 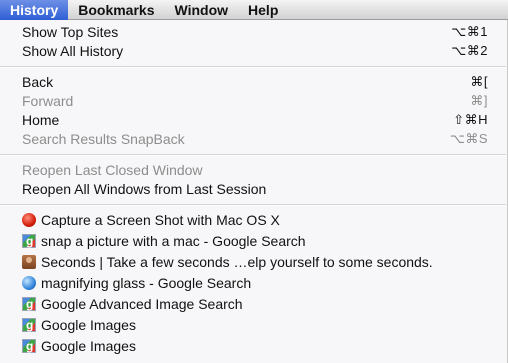 I want to click on history-item-label: magnifying glass - Google Search, so click(x=146, y=283).